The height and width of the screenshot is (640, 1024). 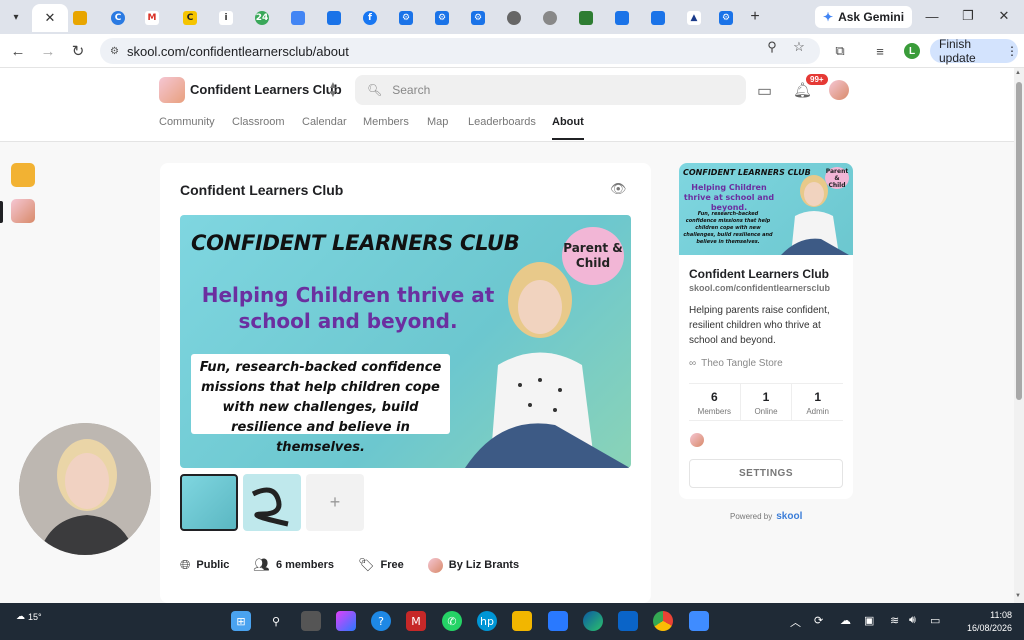 I want to click on sidebar-group-url: skool.com/confidentlearnersclub, so click(x=759, y=288).